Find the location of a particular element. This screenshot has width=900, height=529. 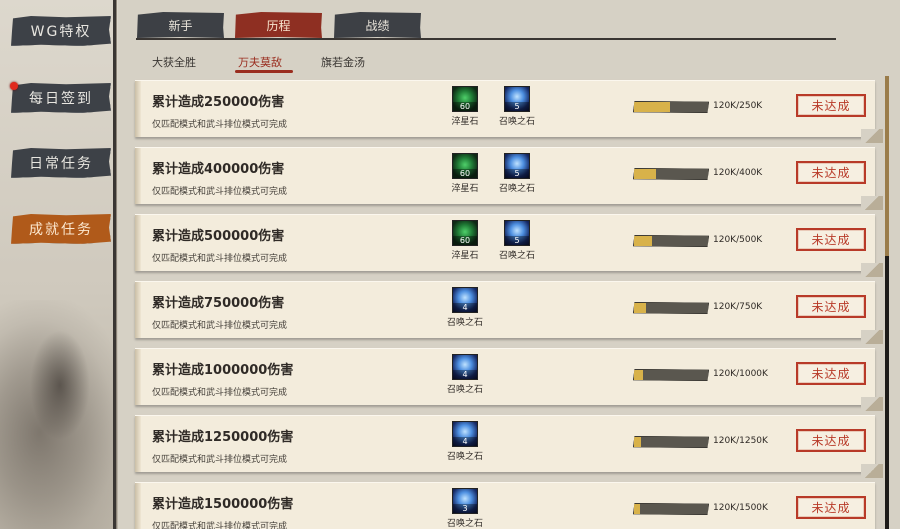

sidebar-item-wg-privilege: WG特权 is located at coordinates (61, 31).